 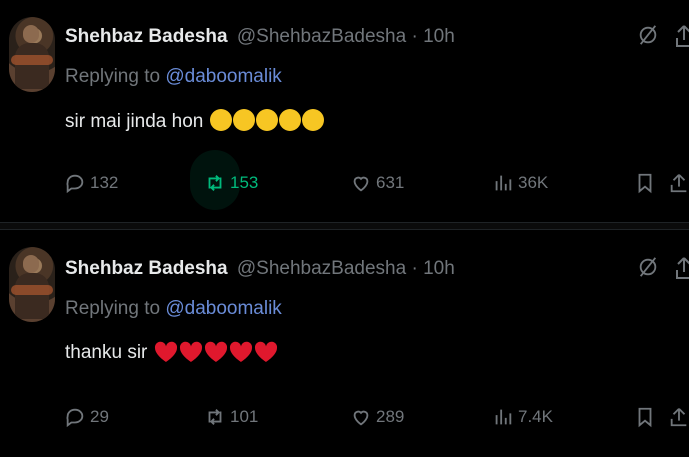 I want to click on reply-count: 29, so click(x=99, y=416).